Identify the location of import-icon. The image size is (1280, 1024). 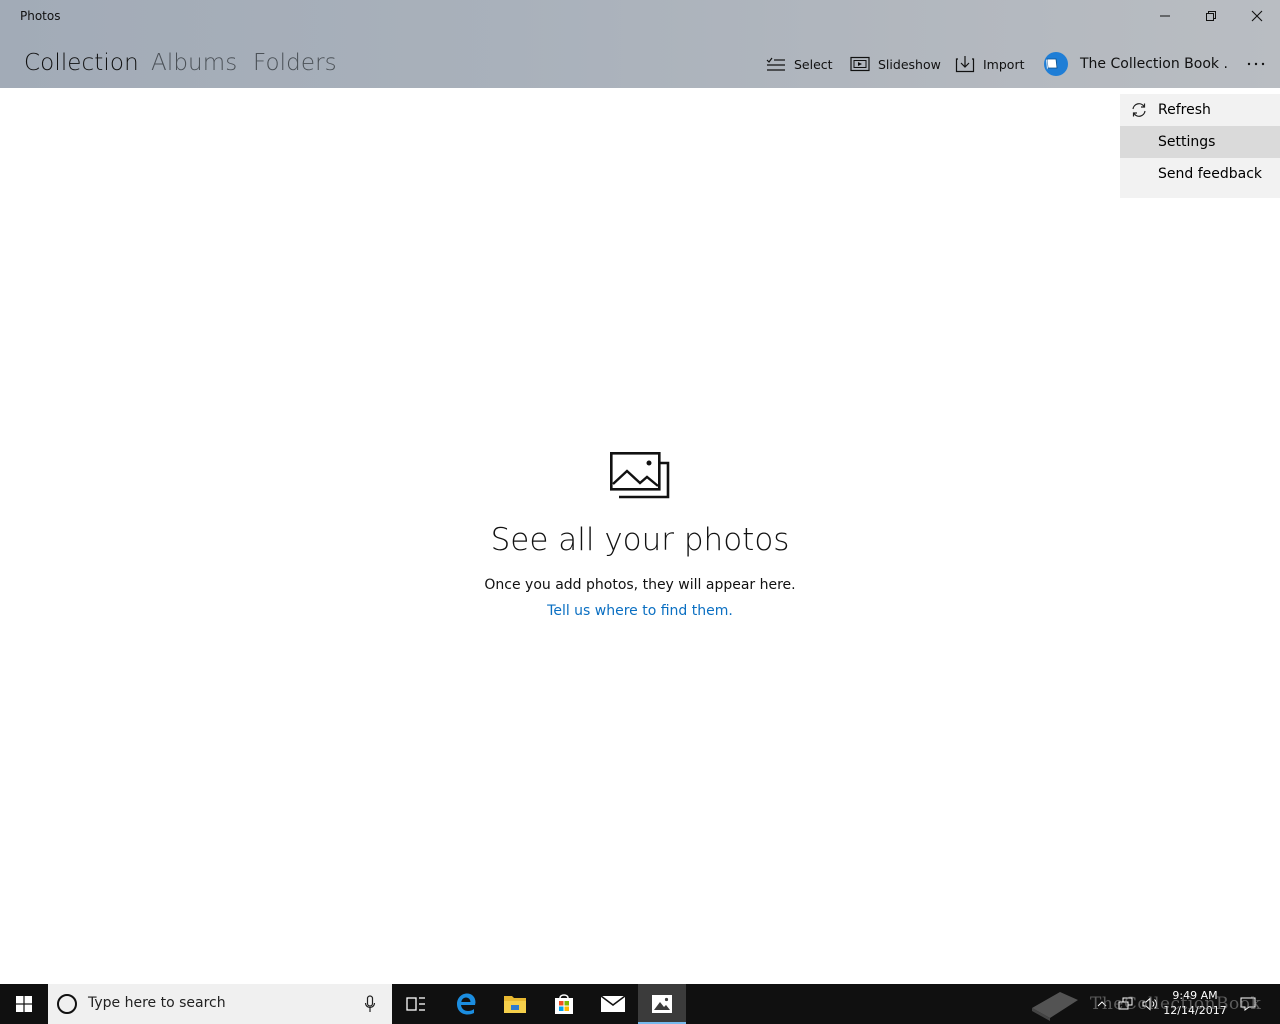
(965, 64).